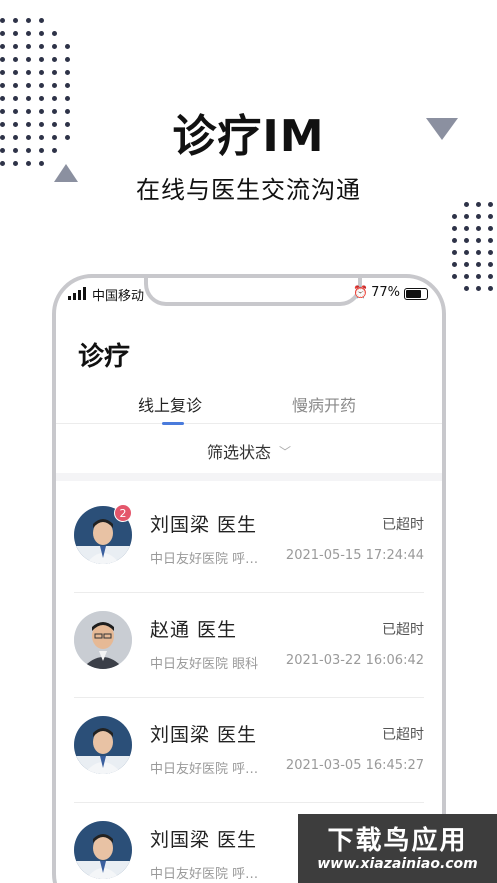 Image resolution: width=497 pixels, height=883 pixels. Describe the element at coordinates (194, 630) in the screenshot. I see `doctor-name: 赵通 医生` at that location.